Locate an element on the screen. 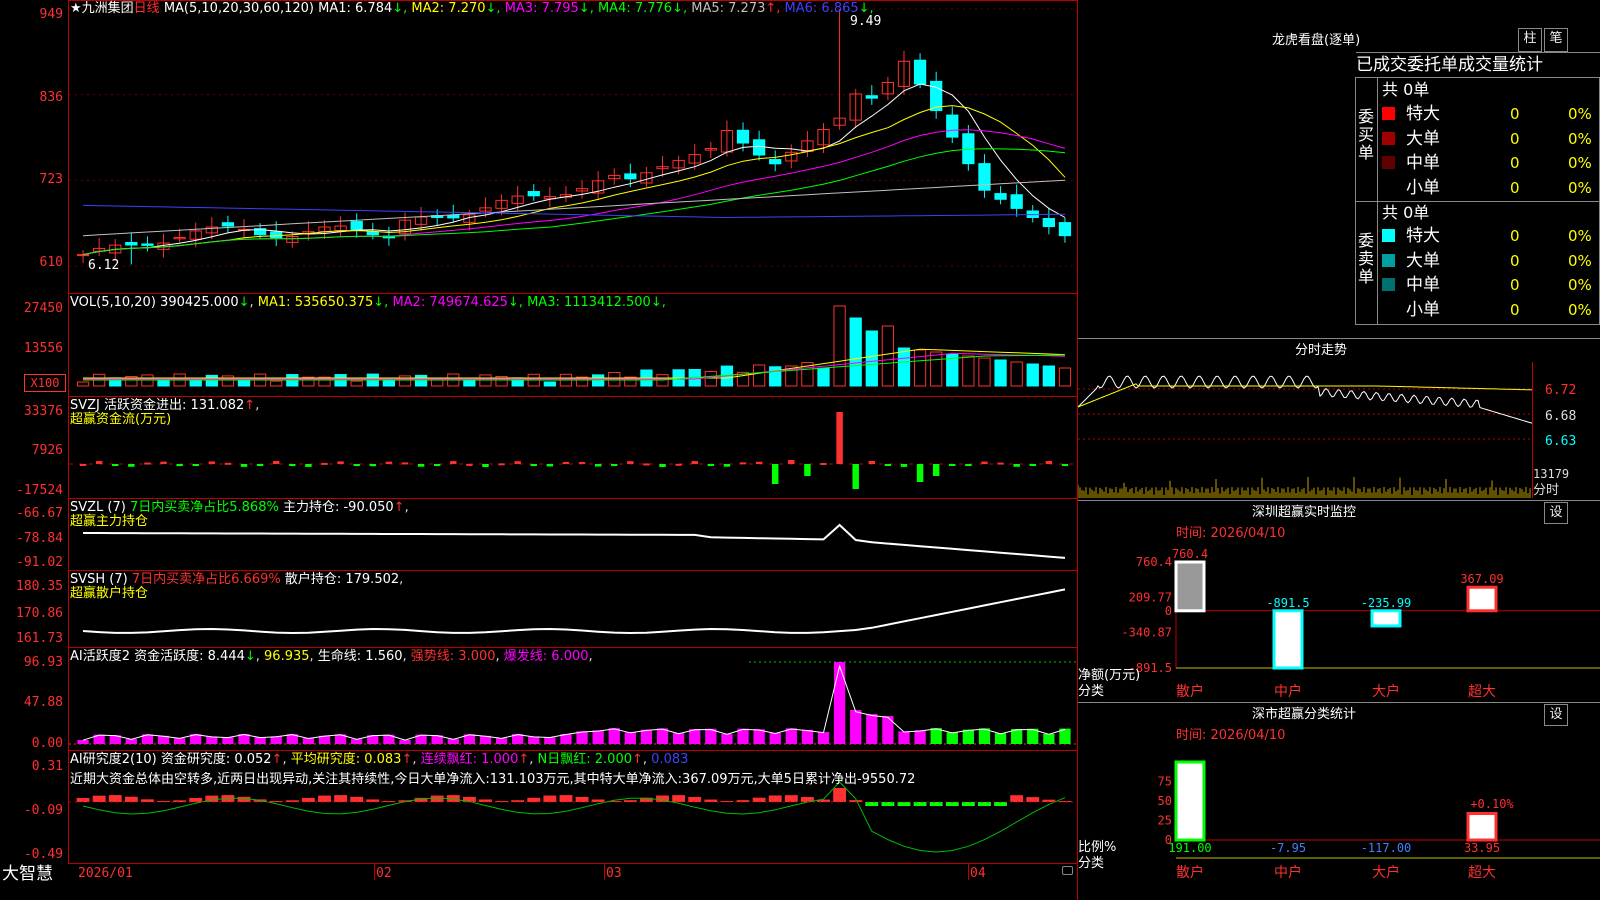 The width and height of the screenshot is (1600, 900). buy-orders-label: 委买单 is located at coordinates (1366, 134).